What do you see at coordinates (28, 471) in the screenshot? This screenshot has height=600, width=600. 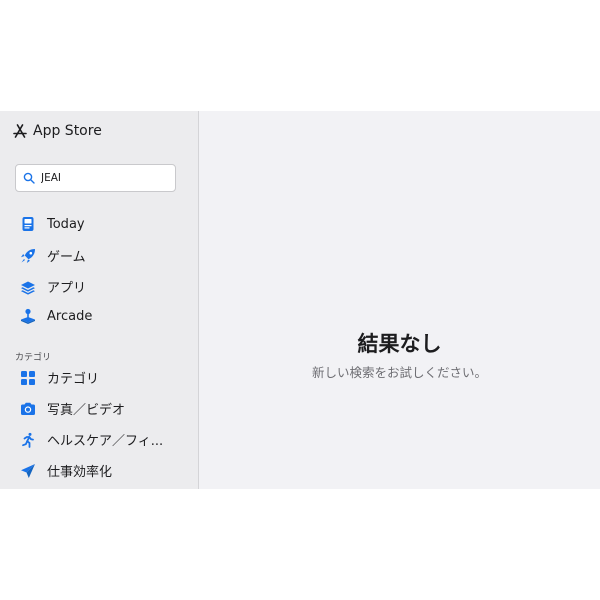 I see `paper-plane-icon` at bounding box center [28, 471].